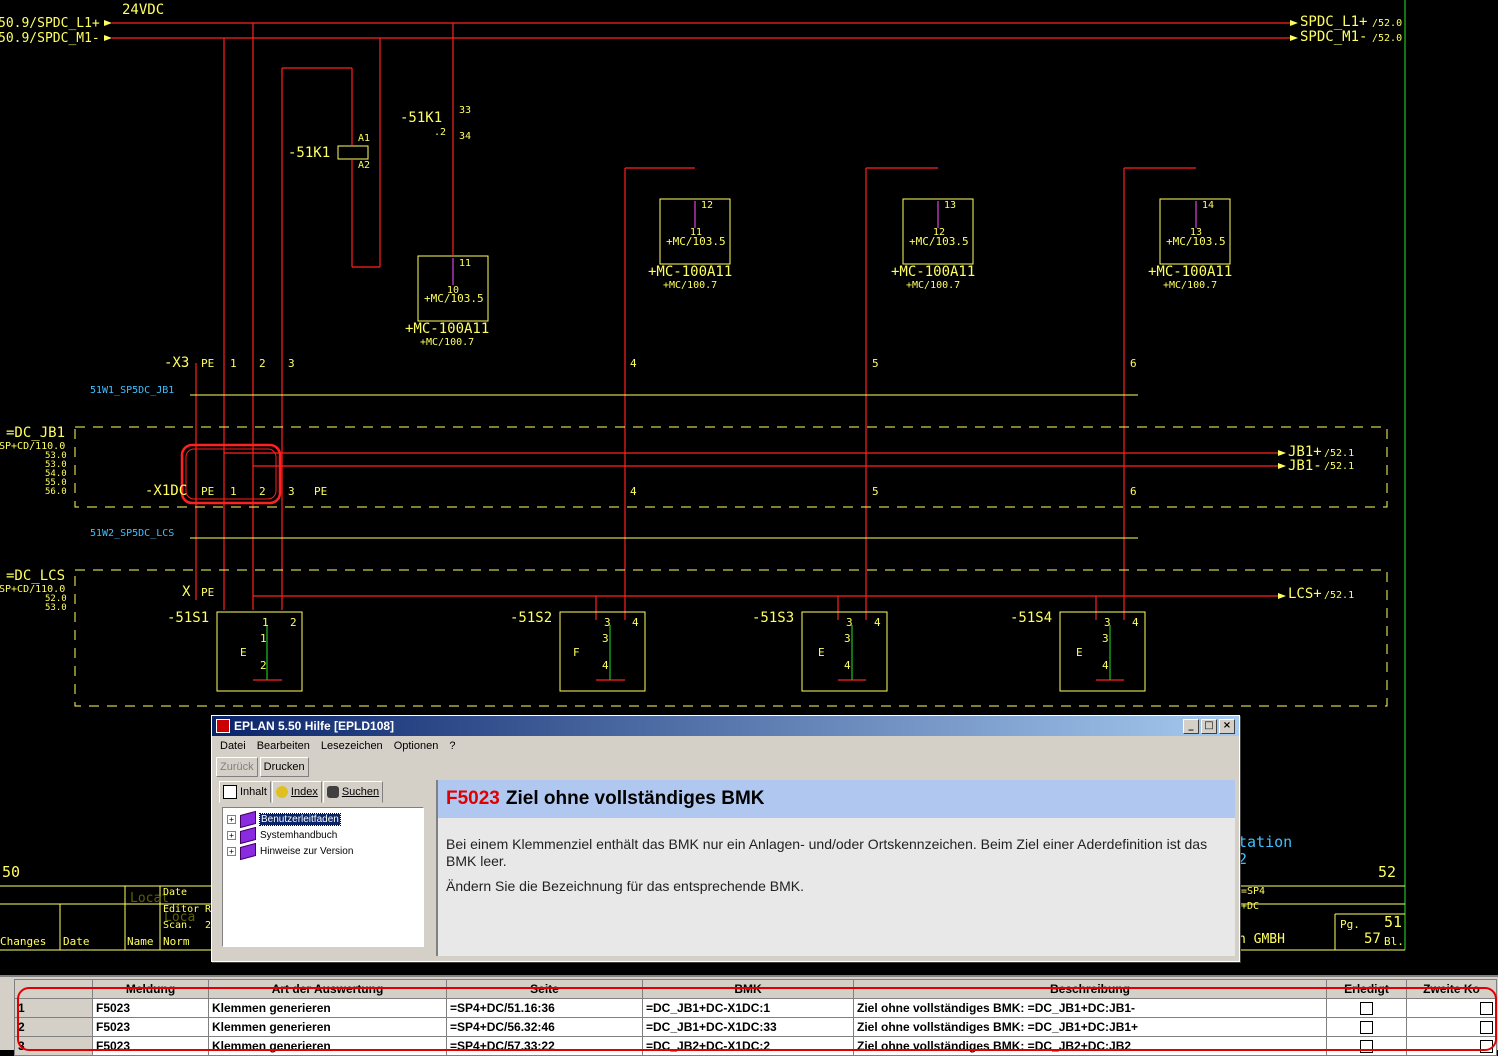 The height and width of the screenshot is (1056, 1498). Describe the element at coordinates (53, 1008) in the screenshot. I see `row-number: 1` at that location.